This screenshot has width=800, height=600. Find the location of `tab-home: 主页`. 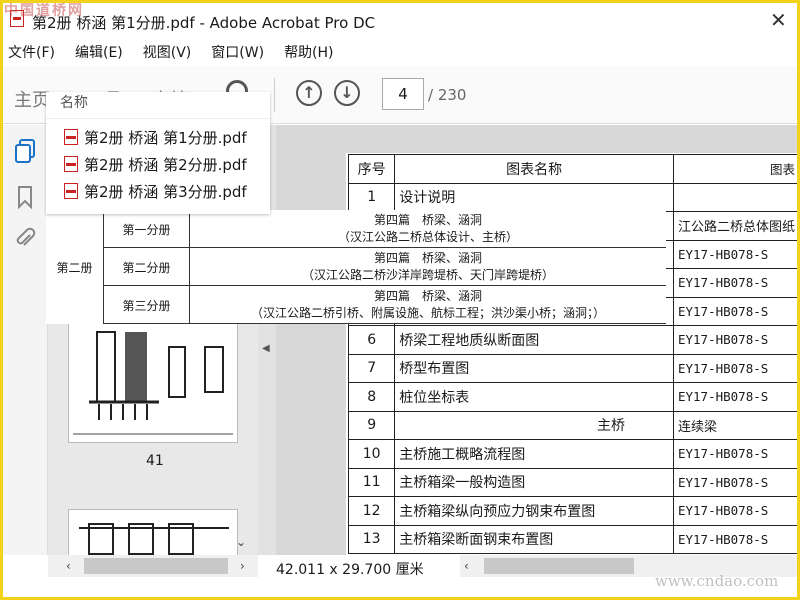

tab-home: 主页 is located at coordinates (32, 99).